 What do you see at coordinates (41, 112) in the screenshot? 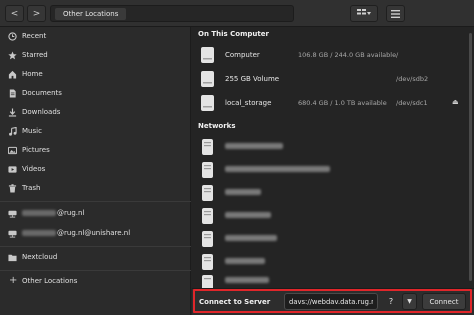
I see `sidebar-item-label: Downloads` at bounding box center [41, 112].